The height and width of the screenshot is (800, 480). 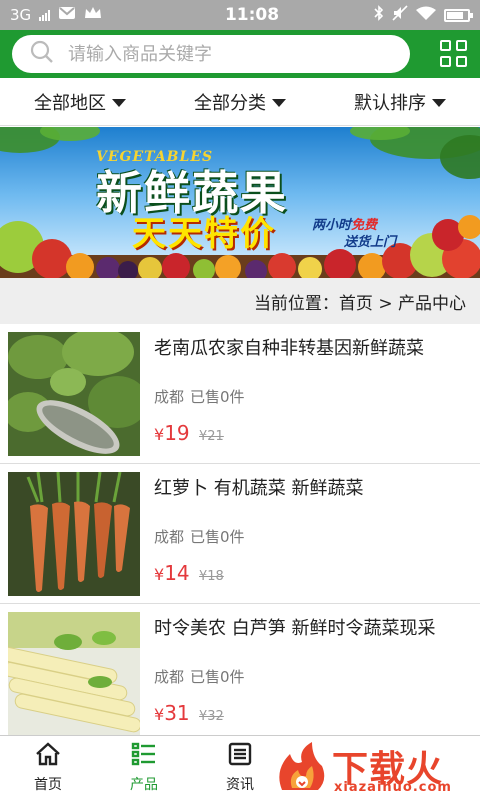 I want to click on nav-spacer: 下载火 xiazaihuo.com, so click(x=379, y=768).